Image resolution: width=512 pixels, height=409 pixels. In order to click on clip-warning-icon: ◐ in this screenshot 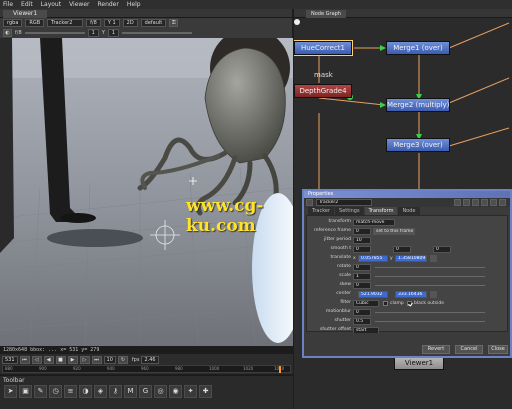, I will do `click(7, 33)`.